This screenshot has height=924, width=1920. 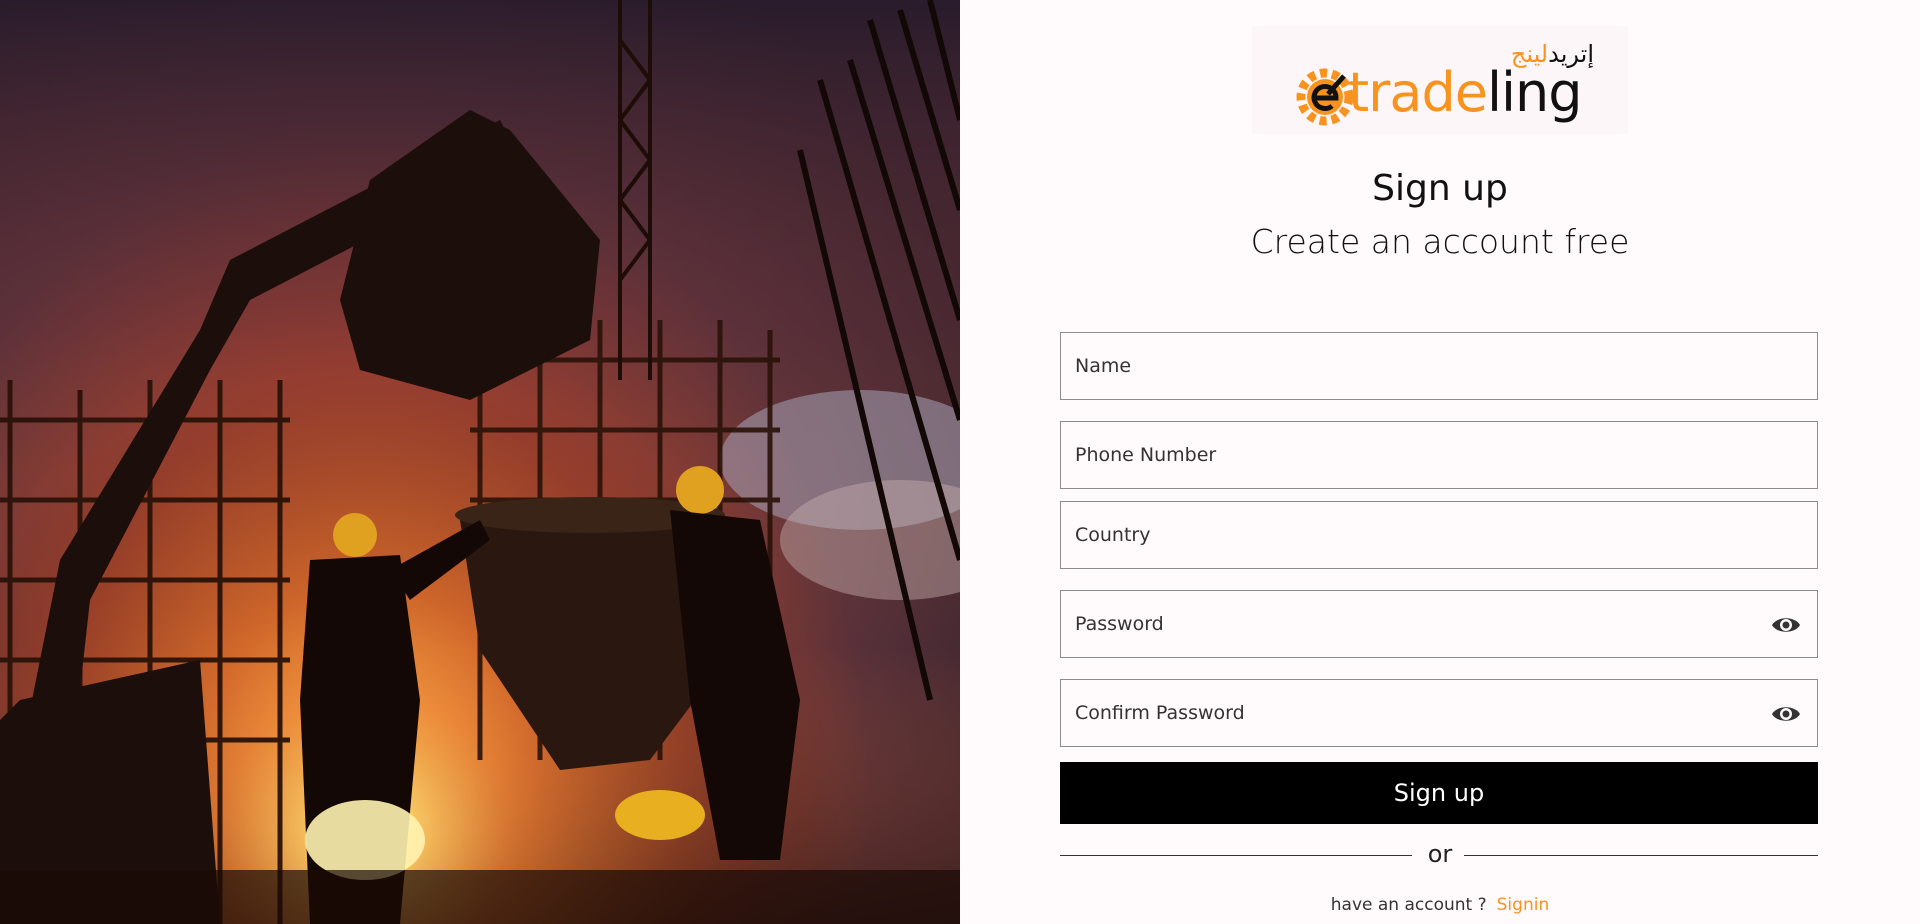 What do you see at coordinates (1523, 905) in the screenshot?
I see `signin-link: Signin` at bounding box center [1523, 905].